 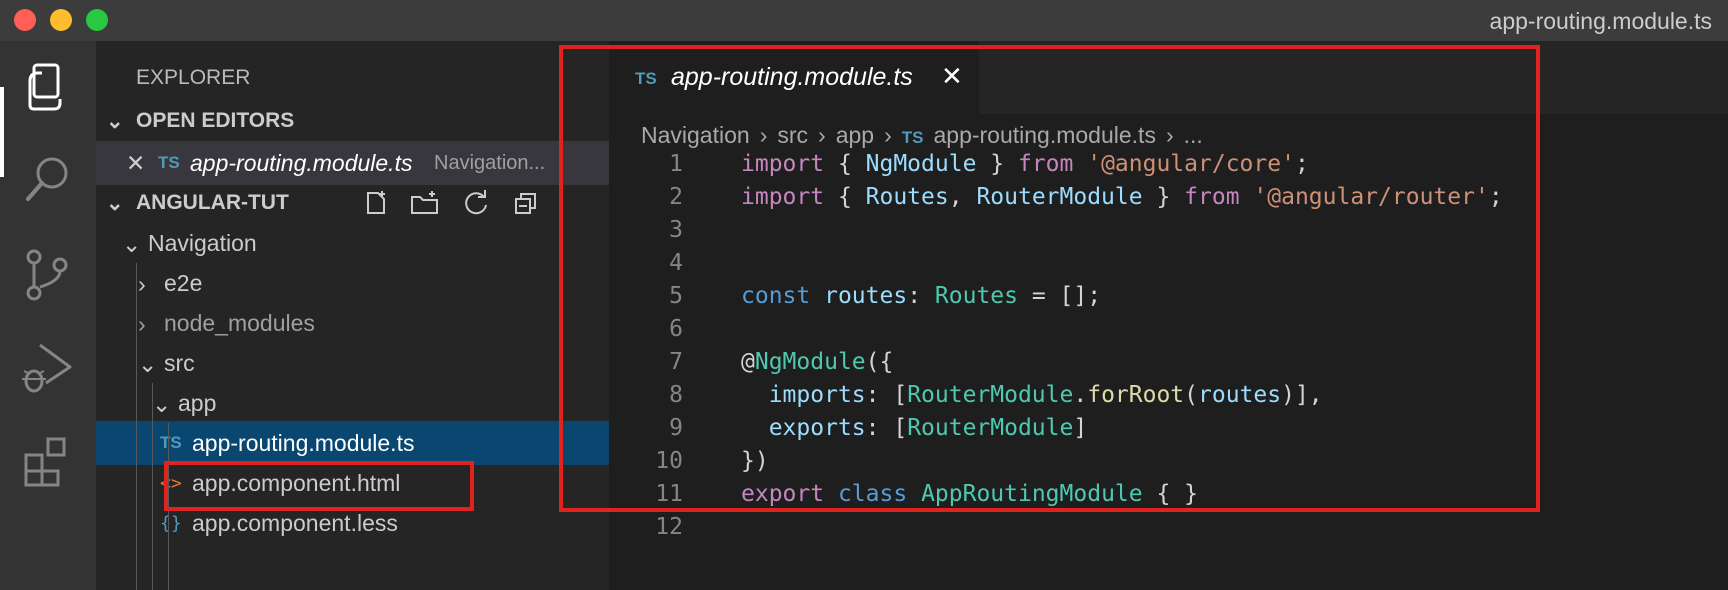 What do you see at coordinates (476, 203) in the screenshot?
I see `refresh-icon` at bounding box center [476, 203].